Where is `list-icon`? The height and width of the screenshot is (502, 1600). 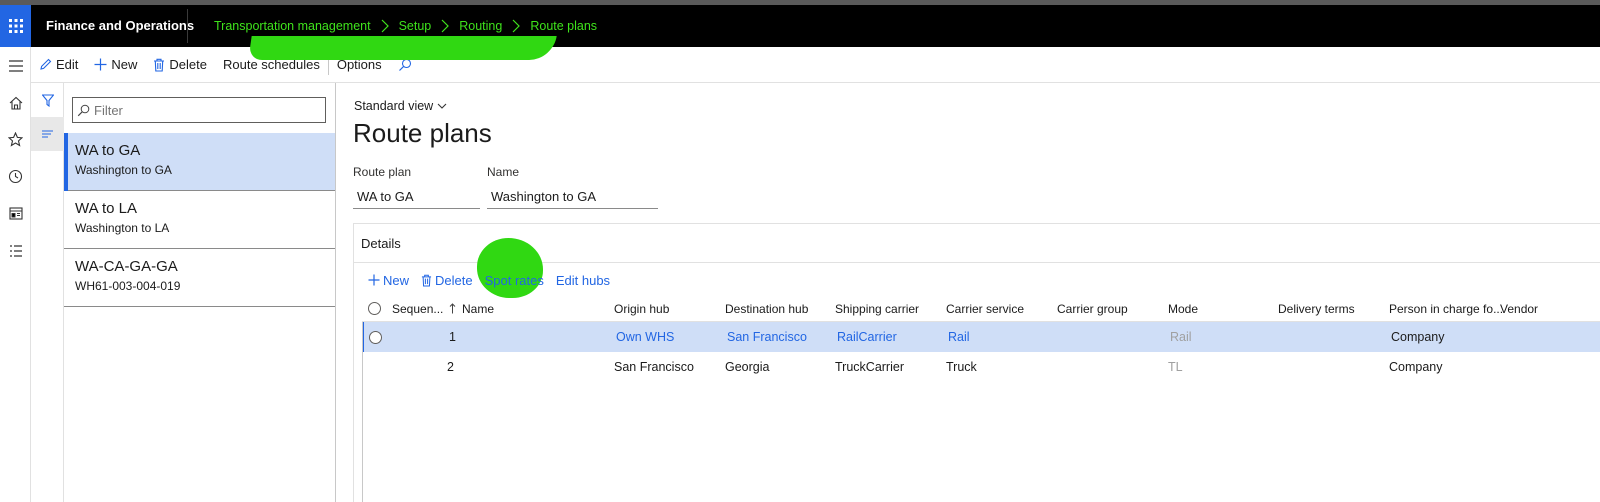
list-icon is located at coordinates (15, 250).